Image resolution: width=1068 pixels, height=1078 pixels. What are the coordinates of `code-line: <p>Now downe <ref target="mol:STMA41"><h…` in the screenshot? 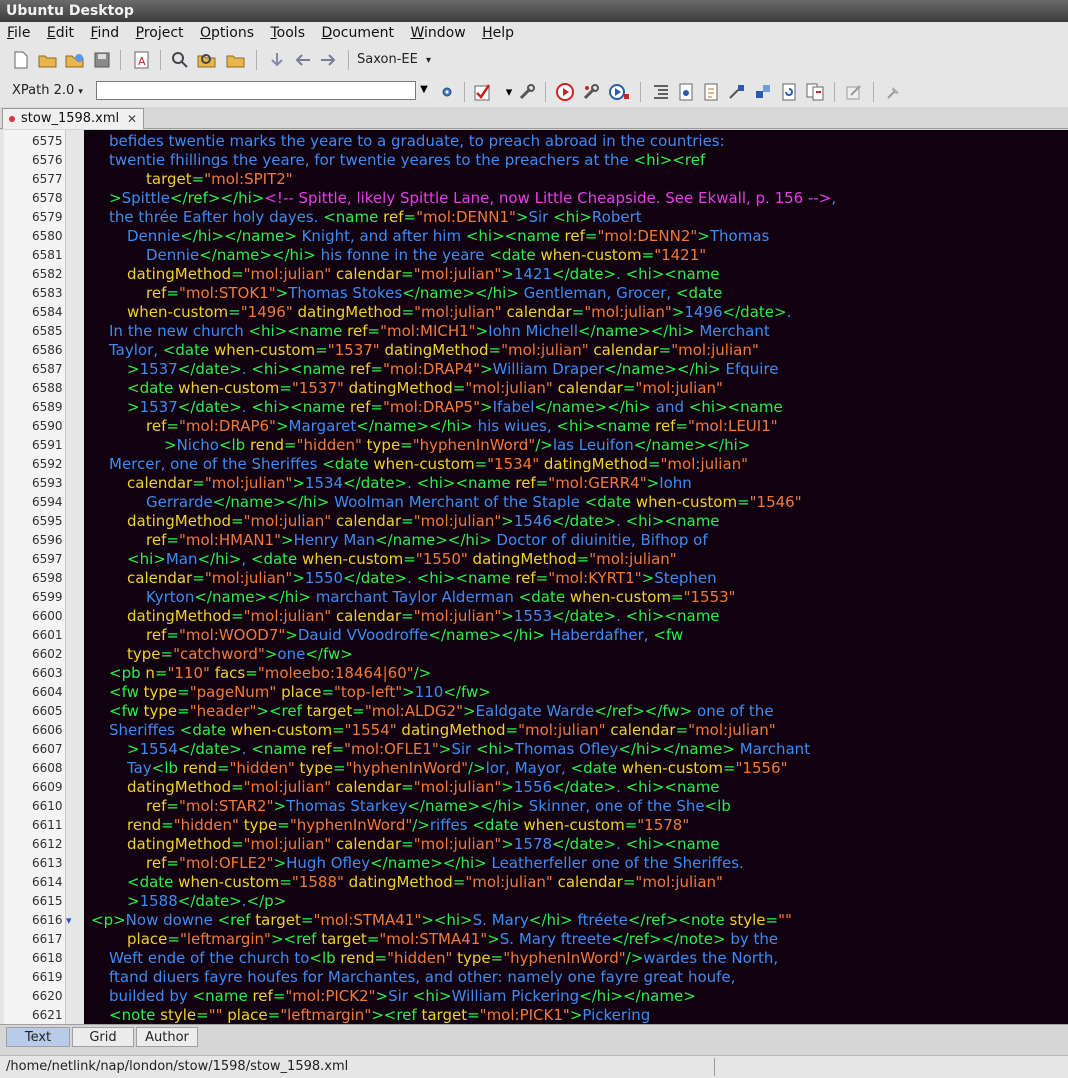 It's located at (441, 920).